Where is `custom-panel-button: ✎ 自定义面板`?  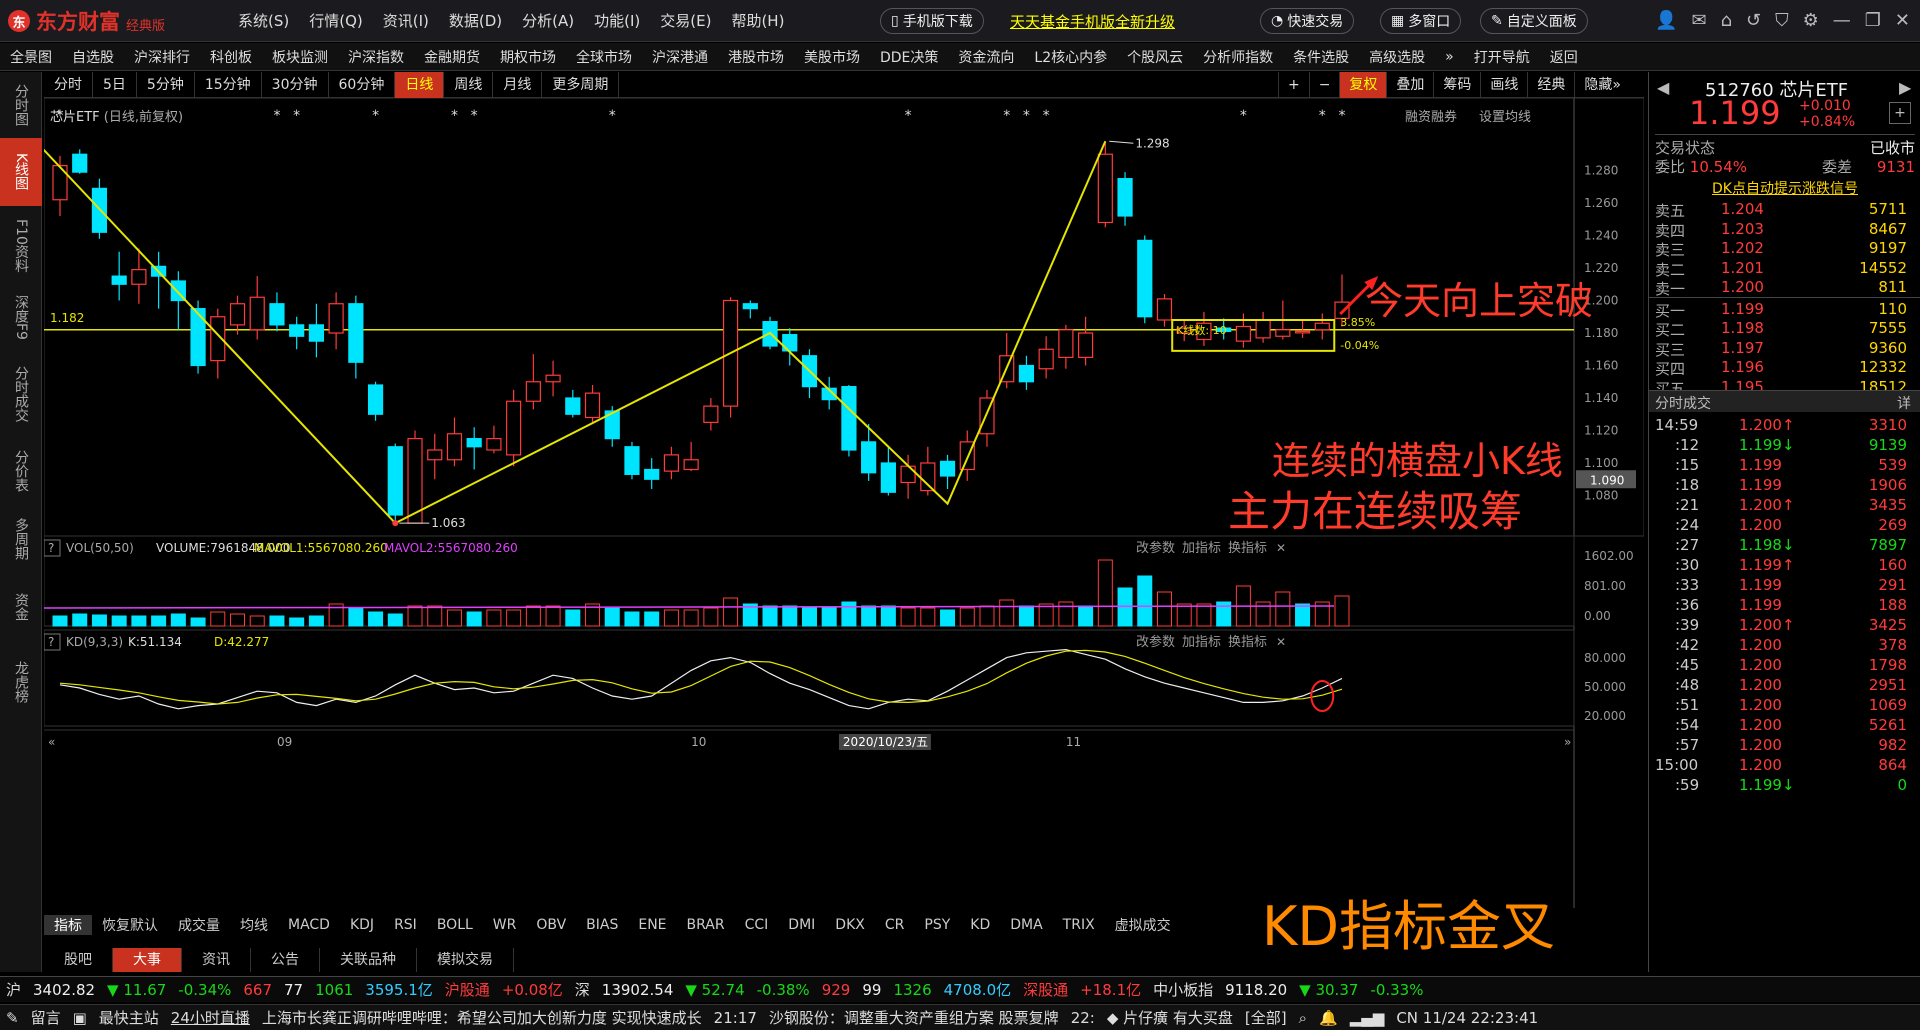
custom-panel-button: ✎ 自定义面板 is located at coordinates (1534, 21).